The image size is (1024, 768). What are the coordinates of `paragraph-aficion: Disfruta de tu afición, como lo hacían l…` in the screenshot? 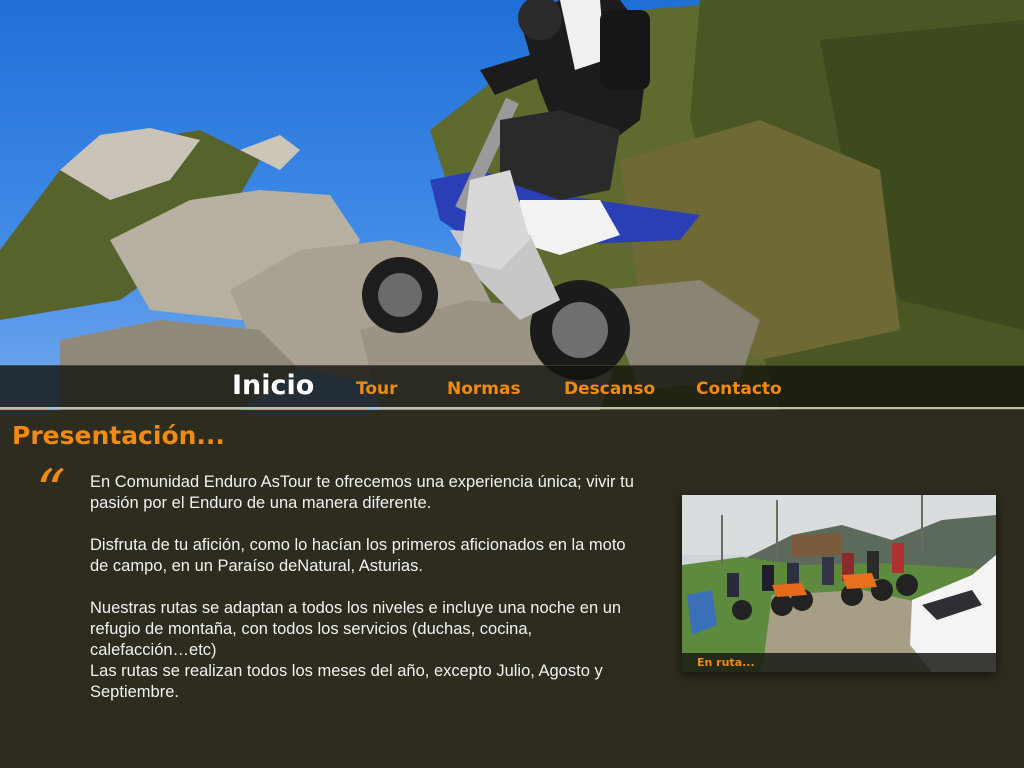 It's located at (358, 555).